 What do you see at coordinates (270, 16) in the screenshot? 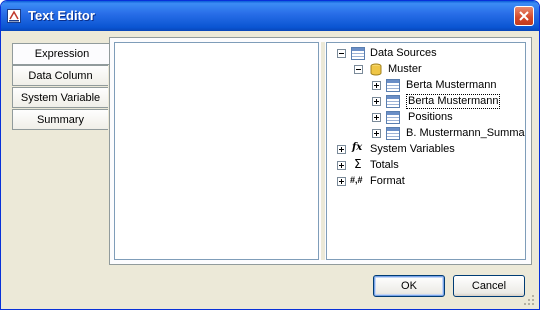
I see `title-bar: Text Editor` at bounding box center [270, 16].